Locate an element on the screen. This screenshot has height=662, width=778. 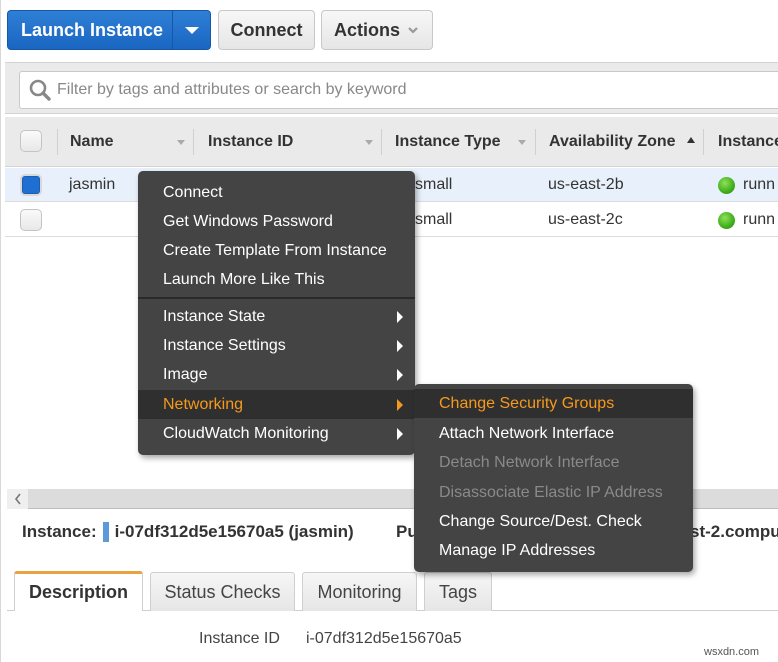
instance-name: jasmin is located at coordinates (92, 184).